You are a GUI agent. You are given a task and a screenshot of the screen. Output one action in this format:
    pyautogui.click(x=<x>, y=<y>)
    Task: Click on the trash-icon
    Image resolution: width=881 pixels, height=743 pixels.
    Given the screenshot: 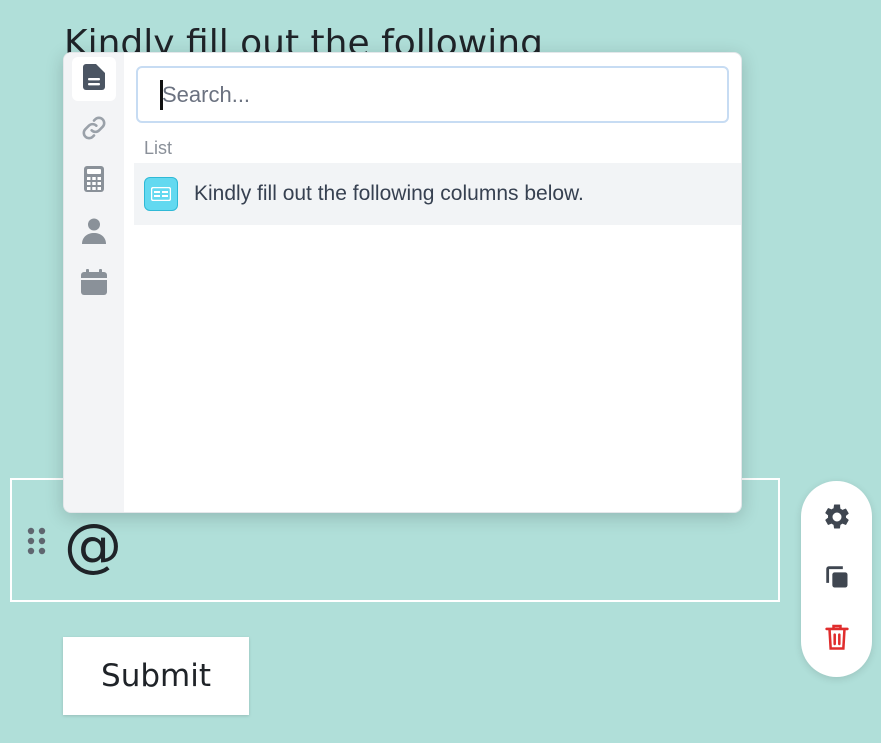 What is the action you would take?
    pyautogui.click(x=837, y=639)
    